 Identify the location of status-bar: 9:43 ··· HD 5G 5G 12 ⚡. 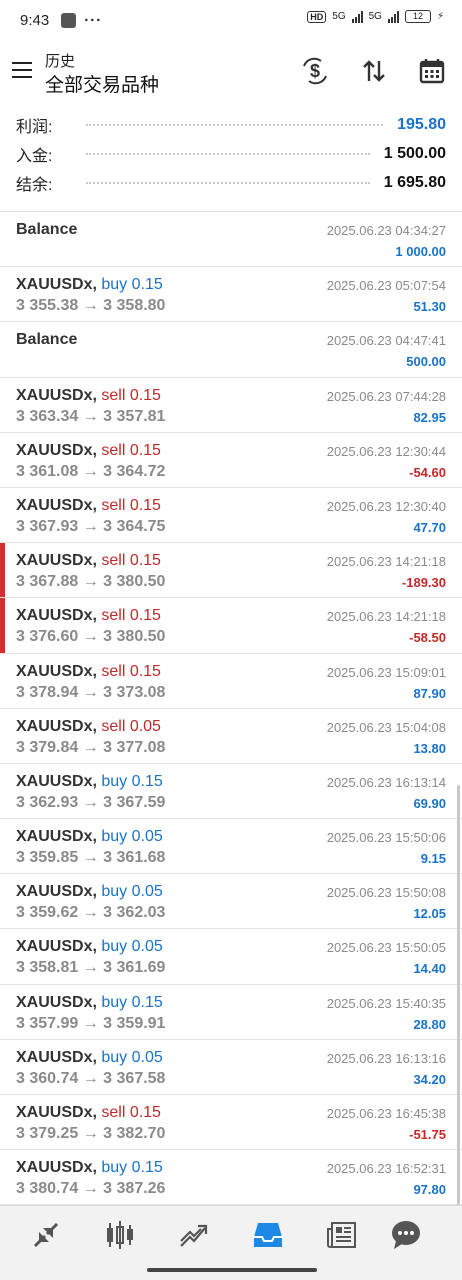
(231, 20).